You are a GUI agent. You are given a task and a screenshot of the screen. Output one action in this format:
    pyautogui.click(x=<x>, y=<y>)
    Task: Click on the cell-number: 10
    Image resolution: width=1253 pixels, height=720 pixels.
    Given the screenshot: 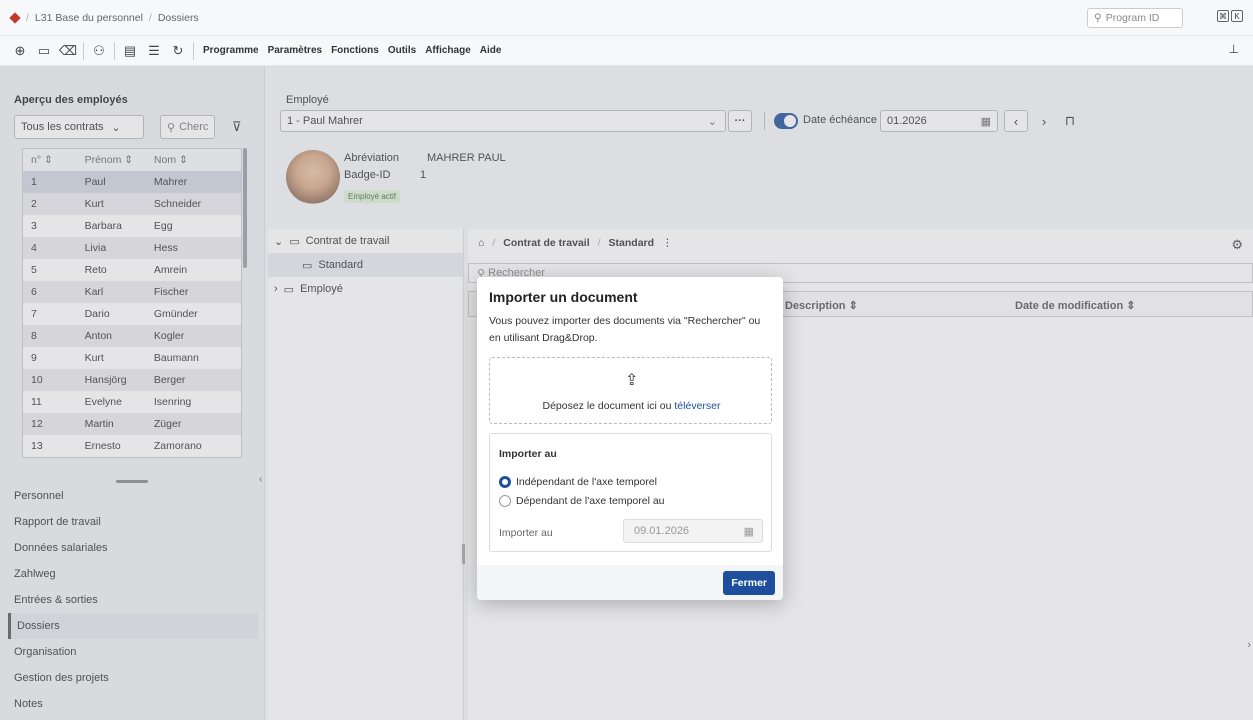 What is the action you would take?
    pyautogui.click(x=37, y=380)
    